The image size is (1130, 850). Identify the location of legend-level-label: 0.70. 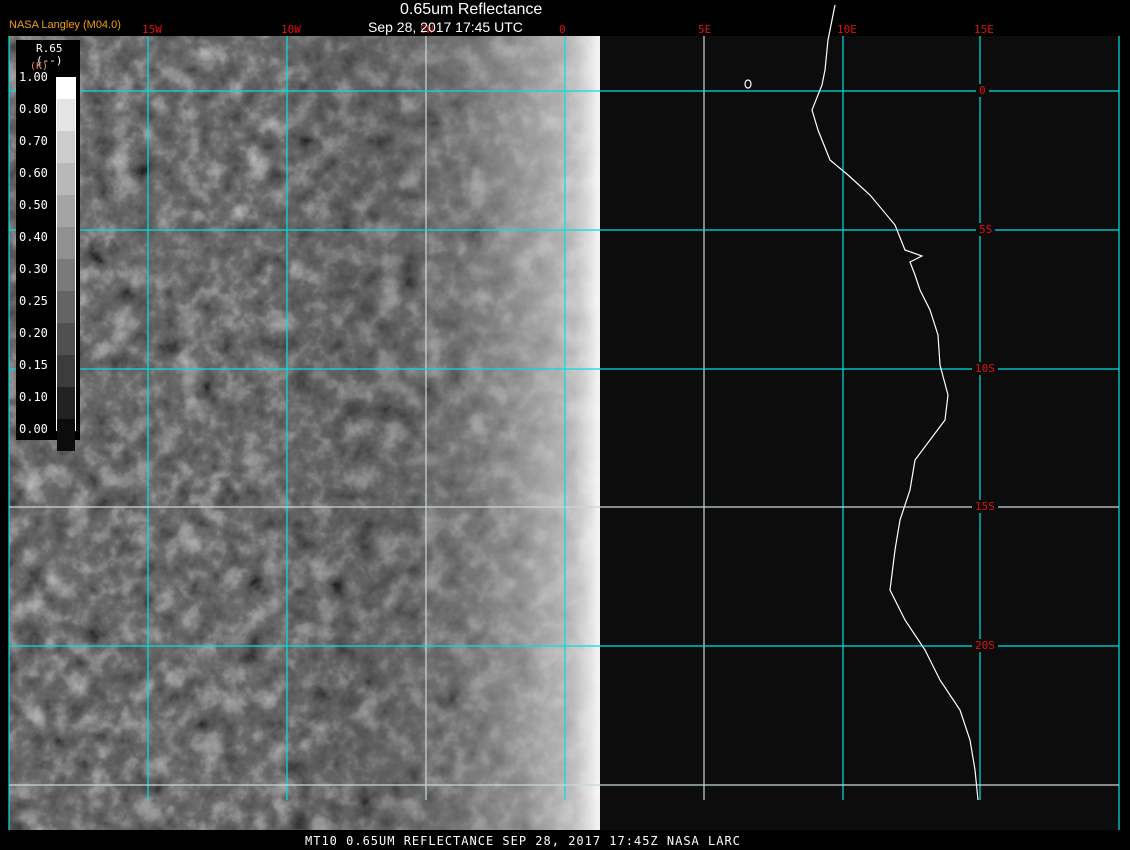
(33, 141).